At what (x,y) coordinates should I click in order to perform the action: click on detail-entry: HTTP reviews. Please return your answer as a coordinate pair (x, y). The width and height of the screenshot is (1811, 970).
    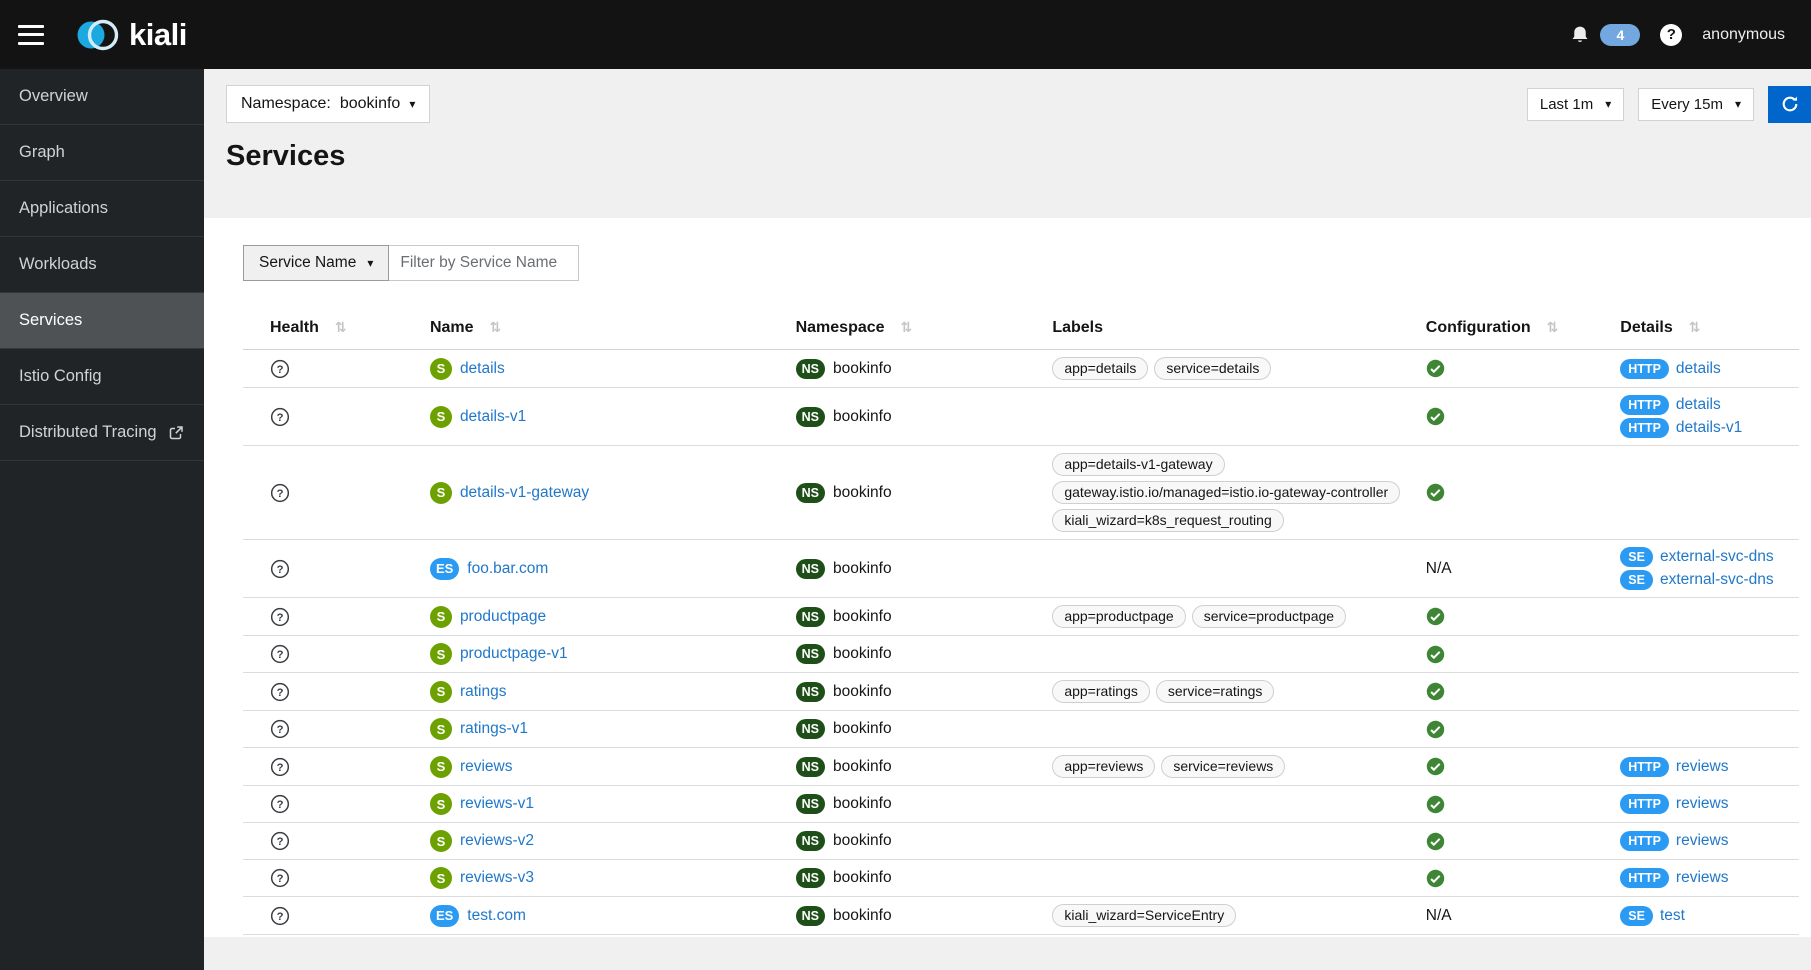
    Looking at the image, I should click on (1674, 878).